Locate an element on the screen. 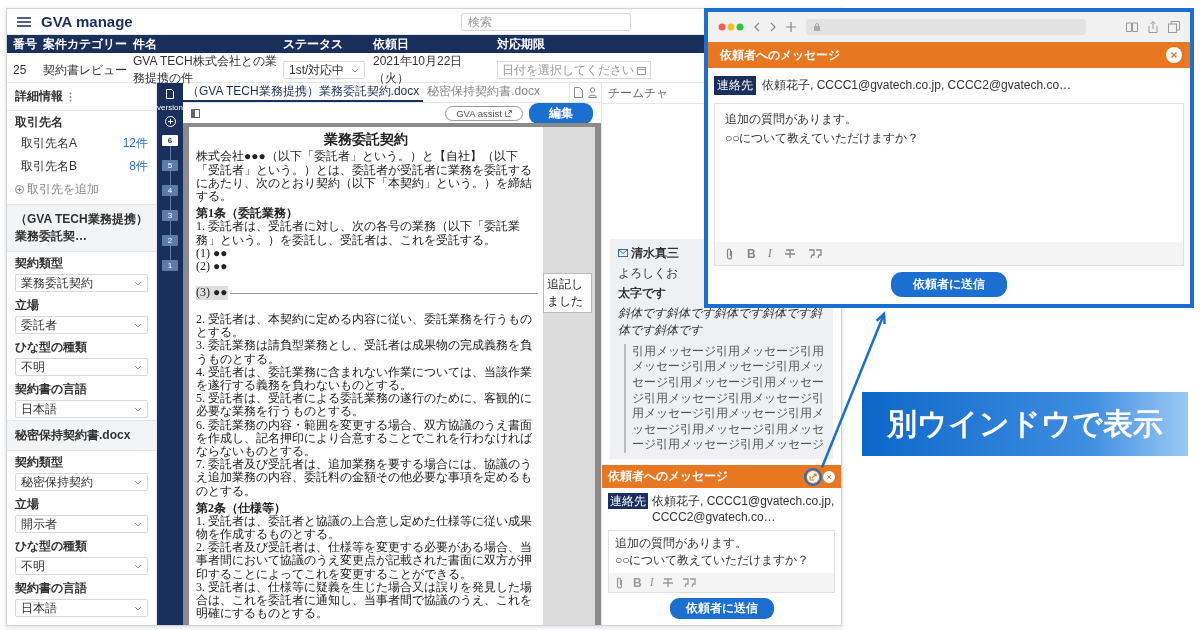 The height and width of the screenshot is (630, 1200). select-field: 委託者 is located at coordinates (81, 325).